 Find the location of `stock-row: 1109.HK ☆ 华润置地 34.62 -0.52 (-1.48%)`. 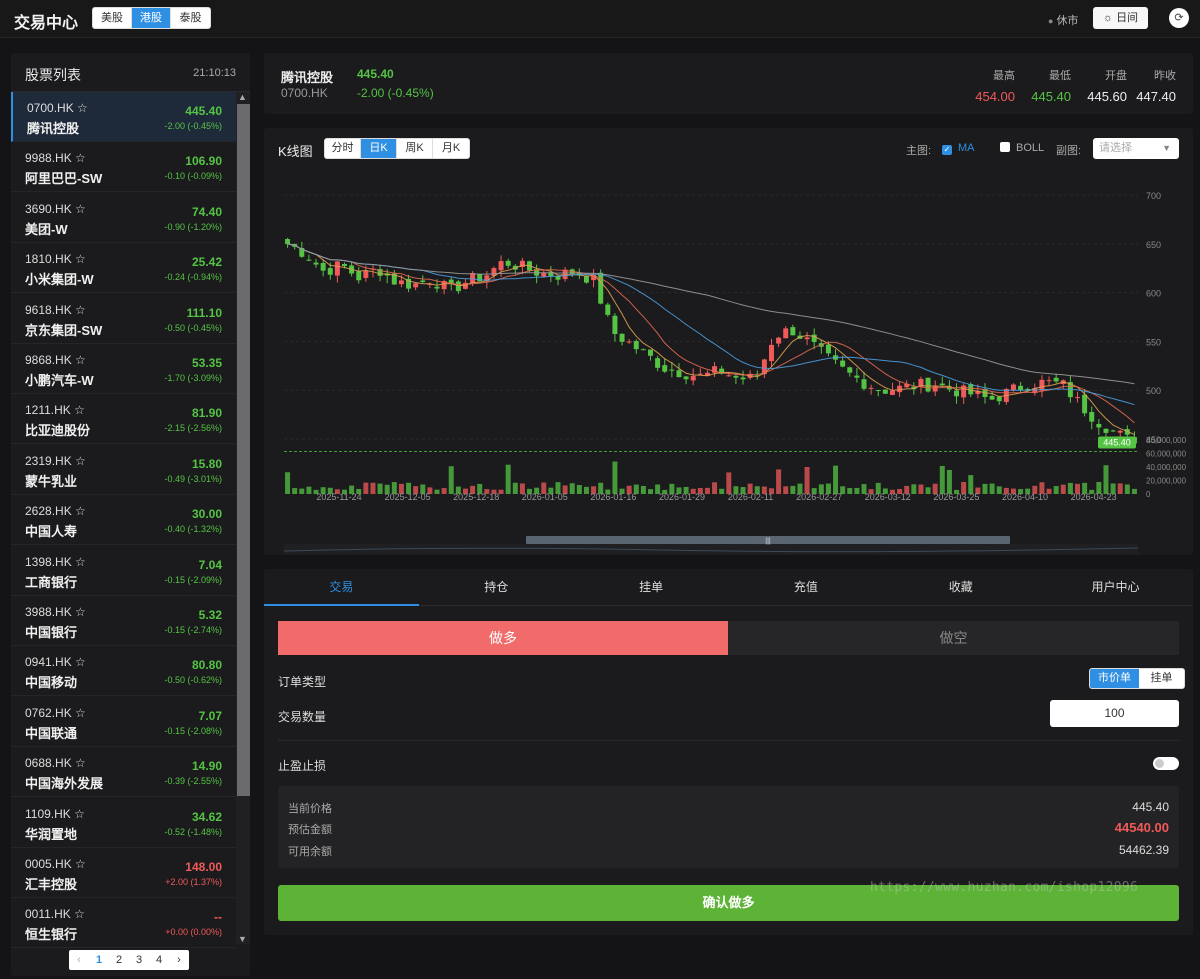

stock-row: 1109.HK ☆ 华润置地 34.62 -0.52 (-1.48%) is located at coordinates (123, 823).